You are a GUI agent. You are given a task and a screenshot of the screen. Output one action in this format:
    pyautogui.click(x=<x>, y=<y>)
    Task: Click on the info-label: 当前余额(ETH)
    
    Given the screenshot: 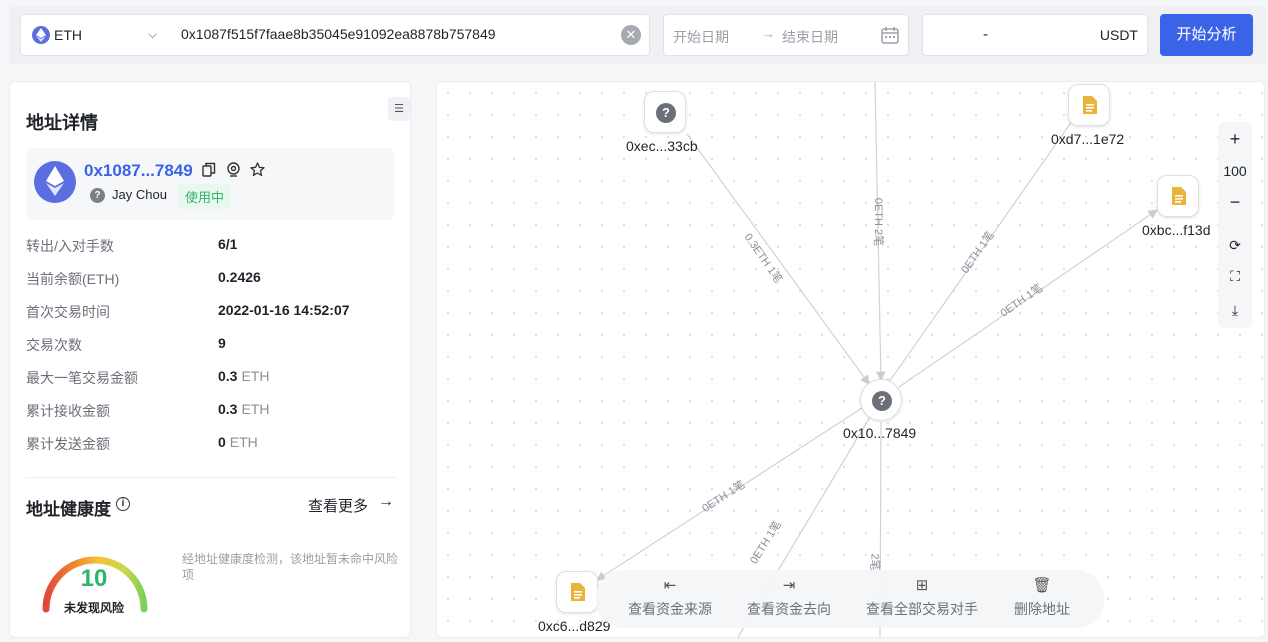 What is the action you would take?
    pyautogui.click(x=73, y=279)
    